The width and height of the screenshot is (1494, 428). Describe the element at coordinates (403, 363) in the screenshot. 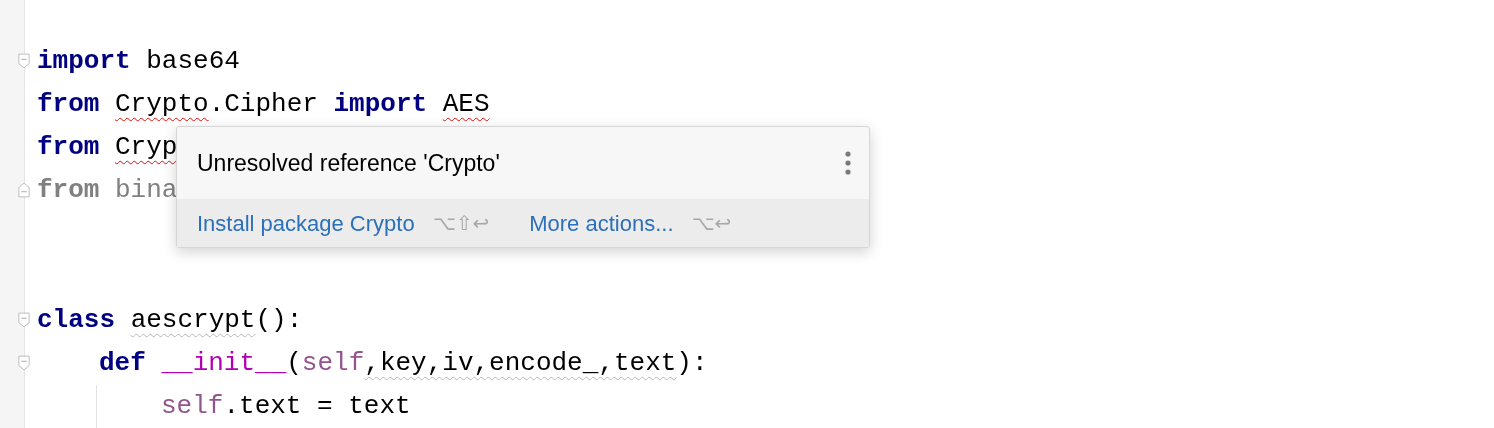

I see `code-line: def __init__(self,key,iv,encode_,text):` at that location.